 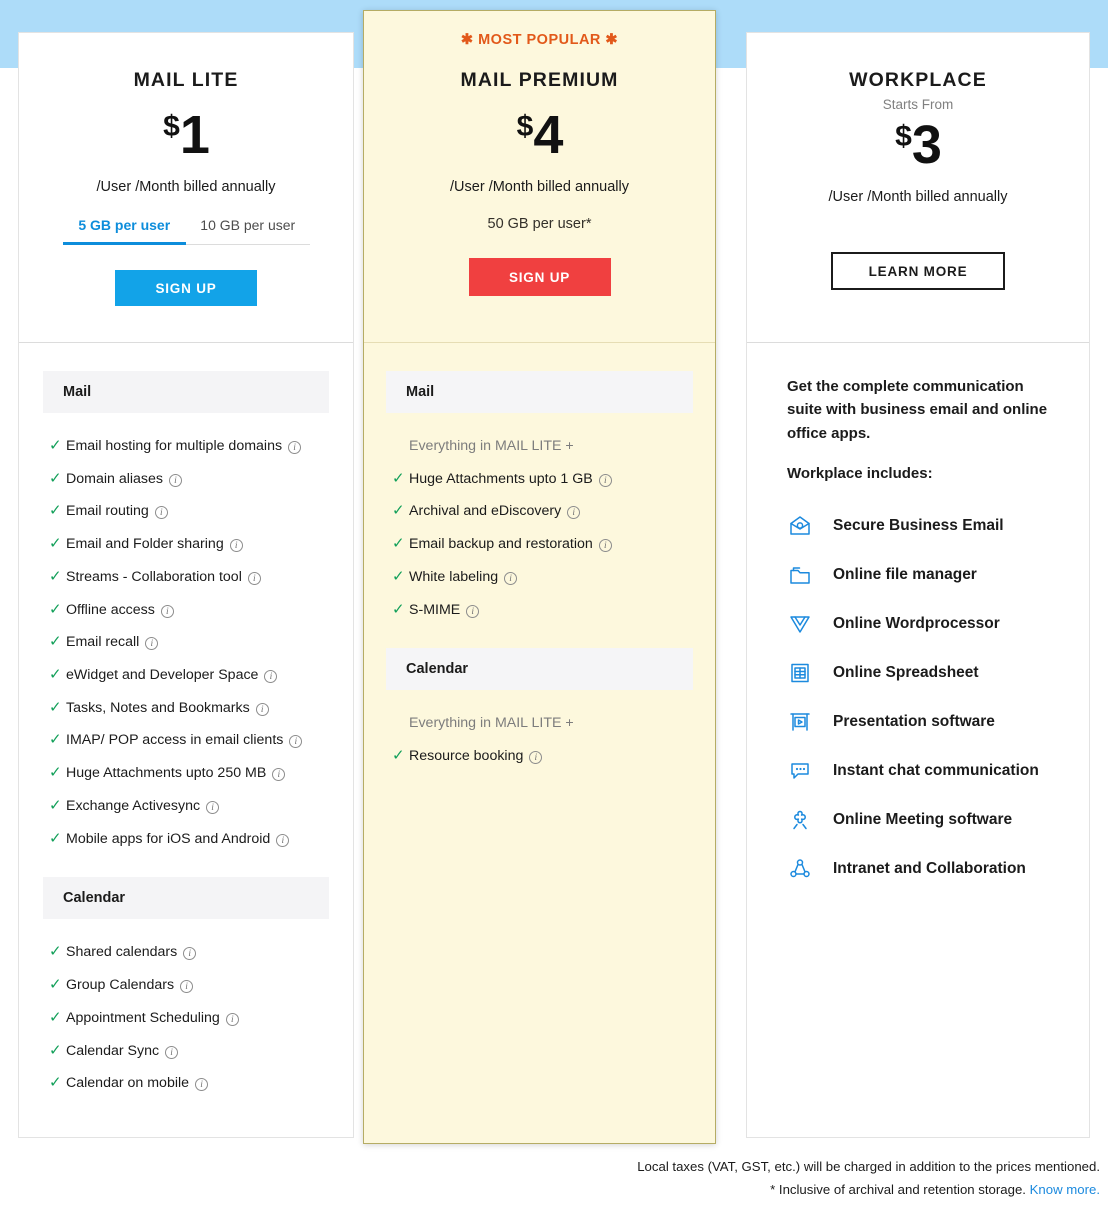 What do you see at coordinates (103, 642) in the screenshot?
I see `feature-label: Email recall` at bounding box center [103, 642].